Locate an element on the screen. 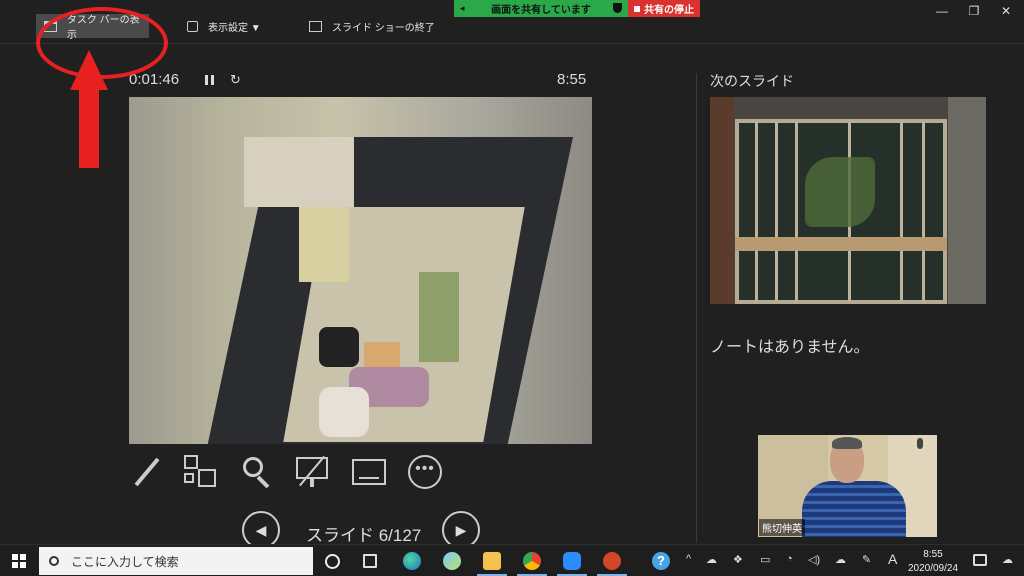 The height and width of the screenshot is (576, 1024). webcam-hair is located at coordinates (847, 443).